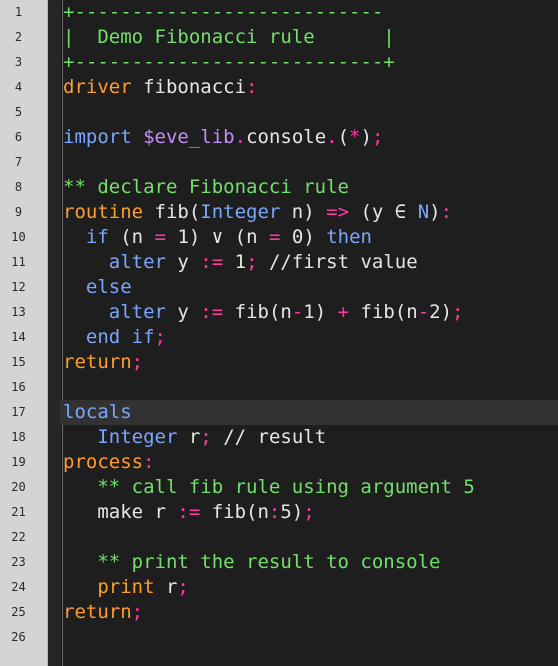 The width and height of the screenshot is (558, 666). What do you see at coordinates (189, 437) in the screenshot?
I see `code-token: r` at bounding box center [189, 437].